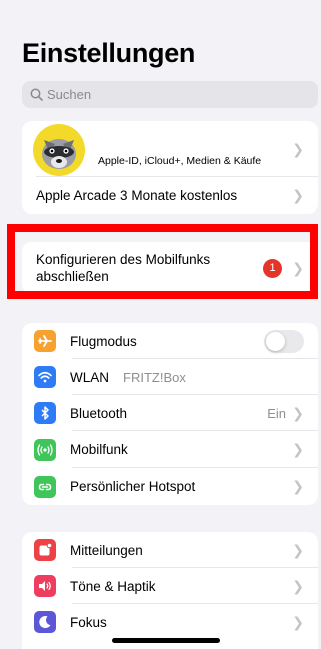 The image size is (321, 649). Describe the element at coordinates (88, 622) in the screenshot. I see `fokus-label: Fokus` at that location.